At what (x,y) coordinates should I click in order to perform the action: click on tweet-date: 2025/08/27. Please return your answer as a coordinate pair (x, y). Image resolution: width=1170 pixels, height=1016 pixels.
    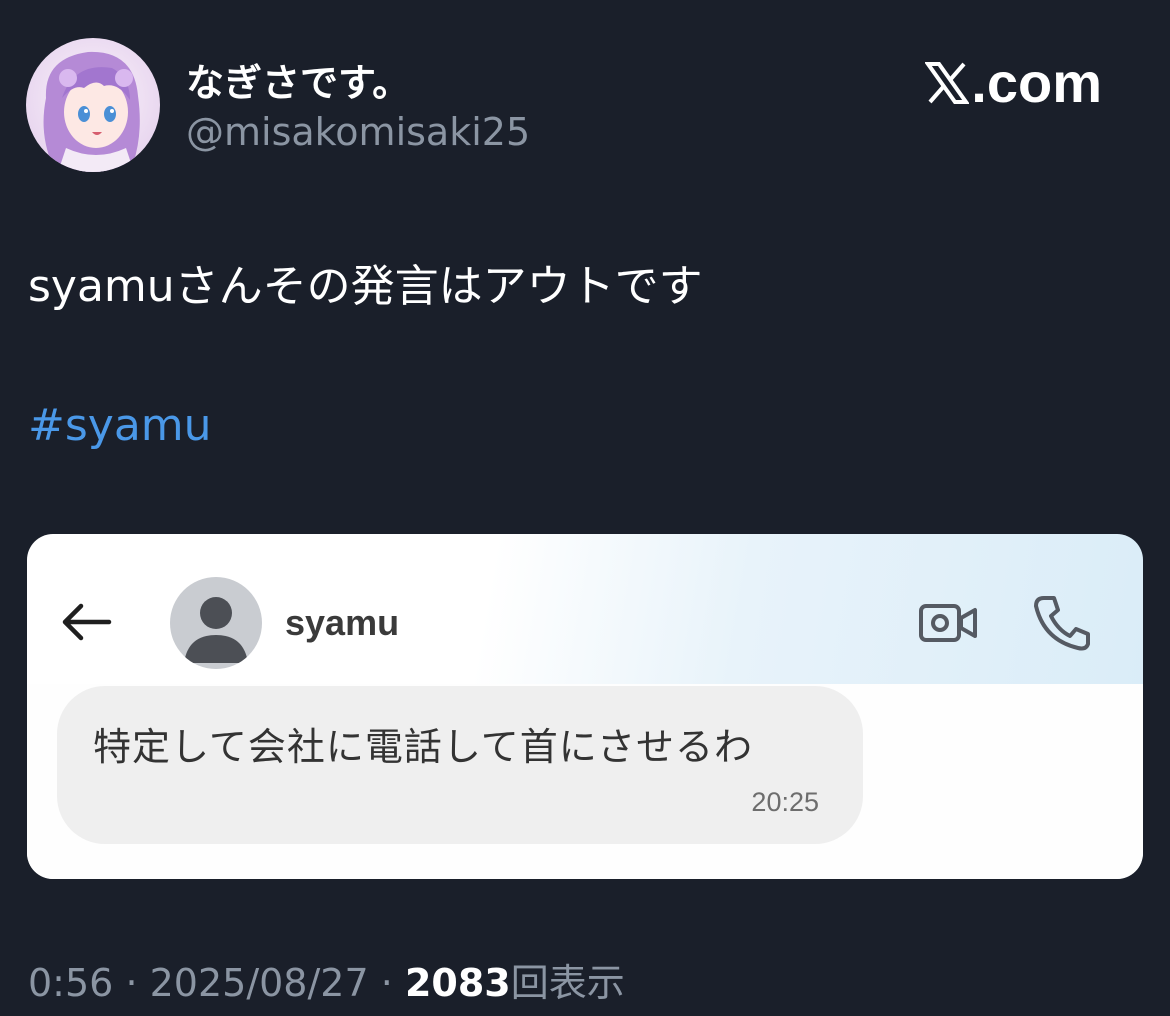
    Looking at the image, I should click on (259, 983).